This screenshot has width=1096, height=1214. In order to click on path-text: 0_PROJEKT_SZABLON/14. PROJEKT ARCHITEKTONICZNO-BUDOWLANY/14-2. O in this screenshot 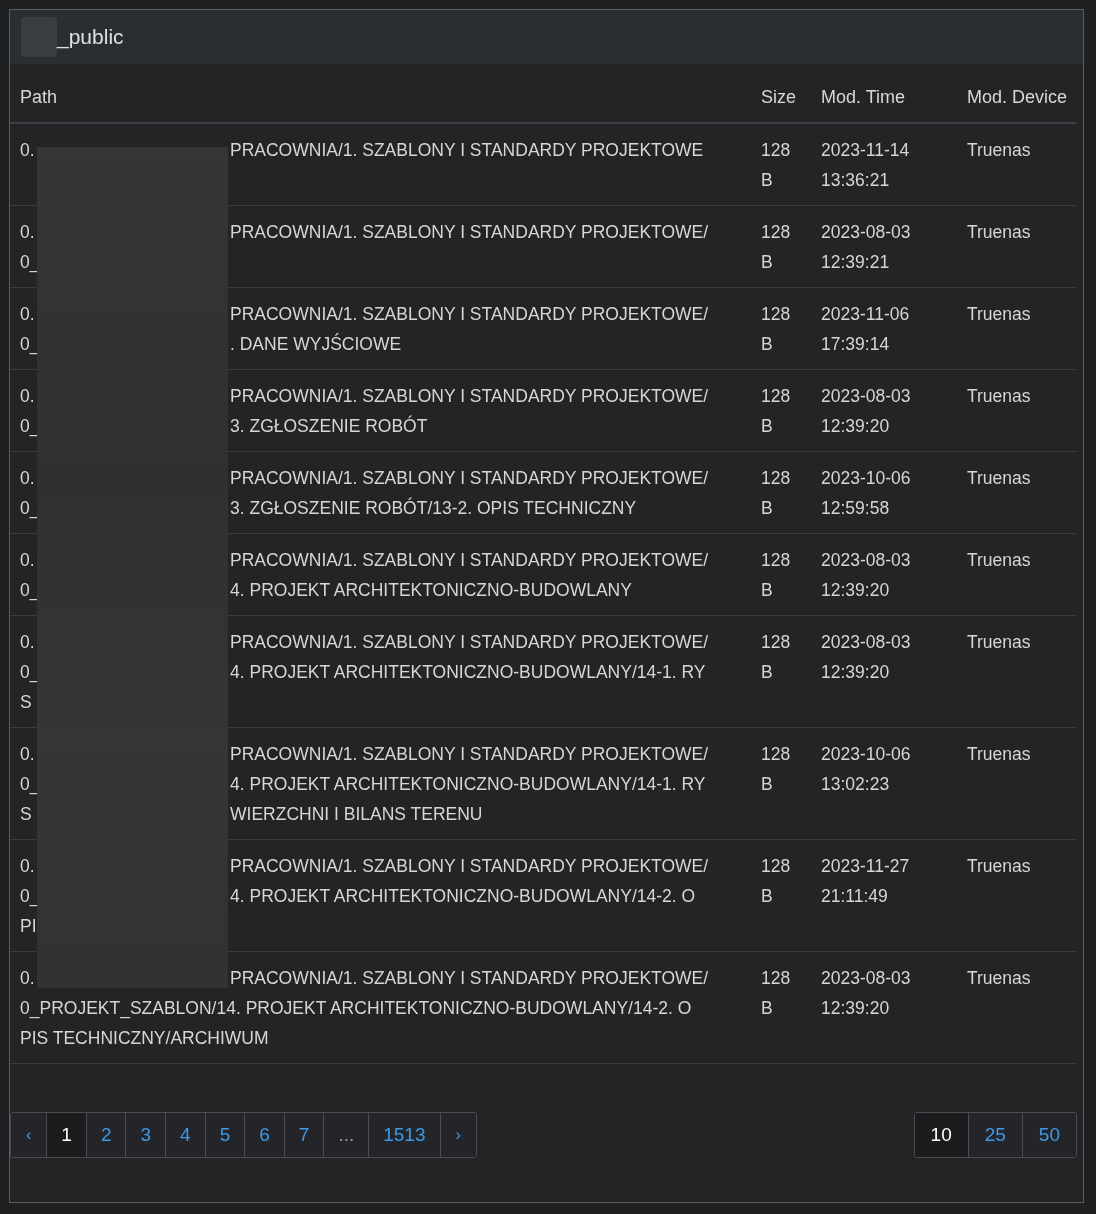, I will do `click(356, 1009)`.